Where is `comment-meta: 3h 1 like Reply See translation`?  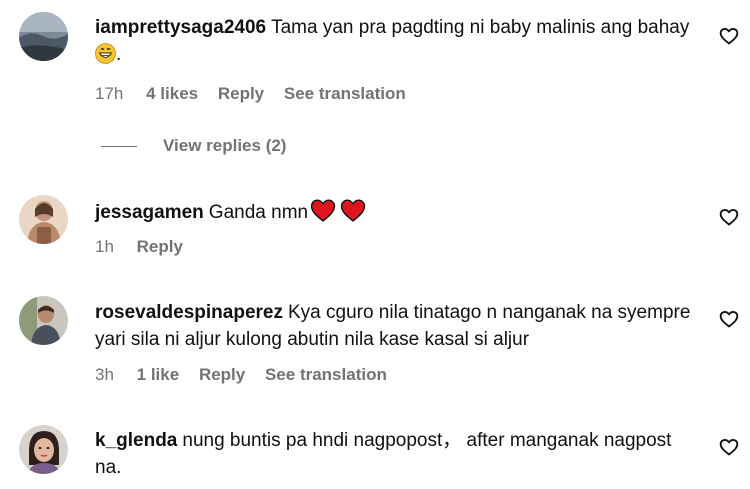
comment-meta: 3h 1 like Reply See translation is located at coordinates (248, 375).